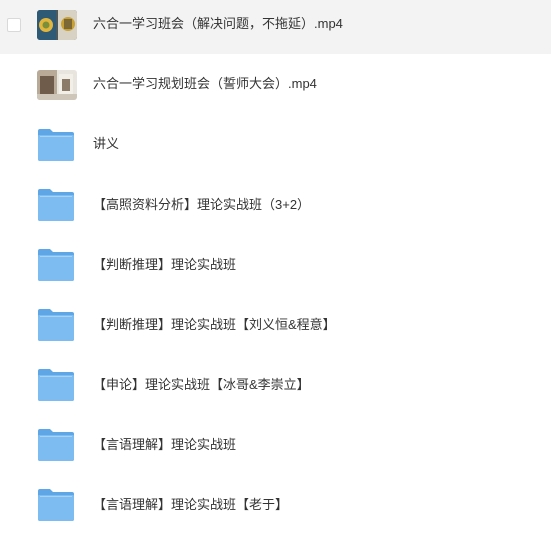  What do you see at coordinates (164, 265) in the screenshot?
I see `folder-name: 【判断推理】理论实战班` at bounding box center [164, 265].